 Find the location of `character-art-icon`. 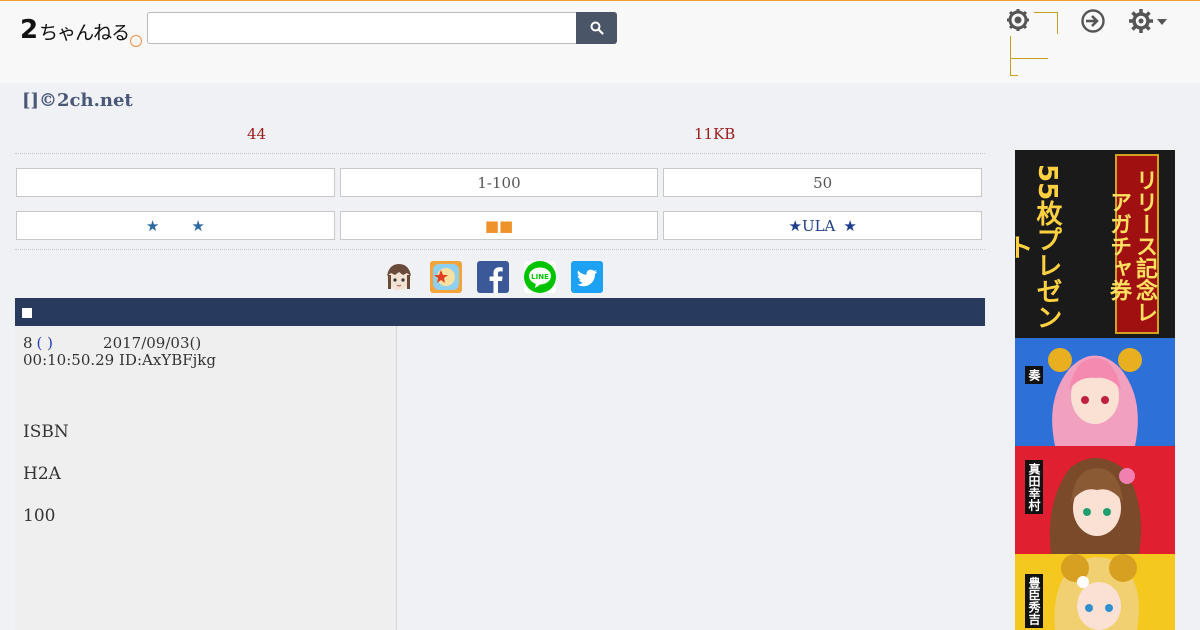

character-art-icon is located at coordinates (1095, 397).